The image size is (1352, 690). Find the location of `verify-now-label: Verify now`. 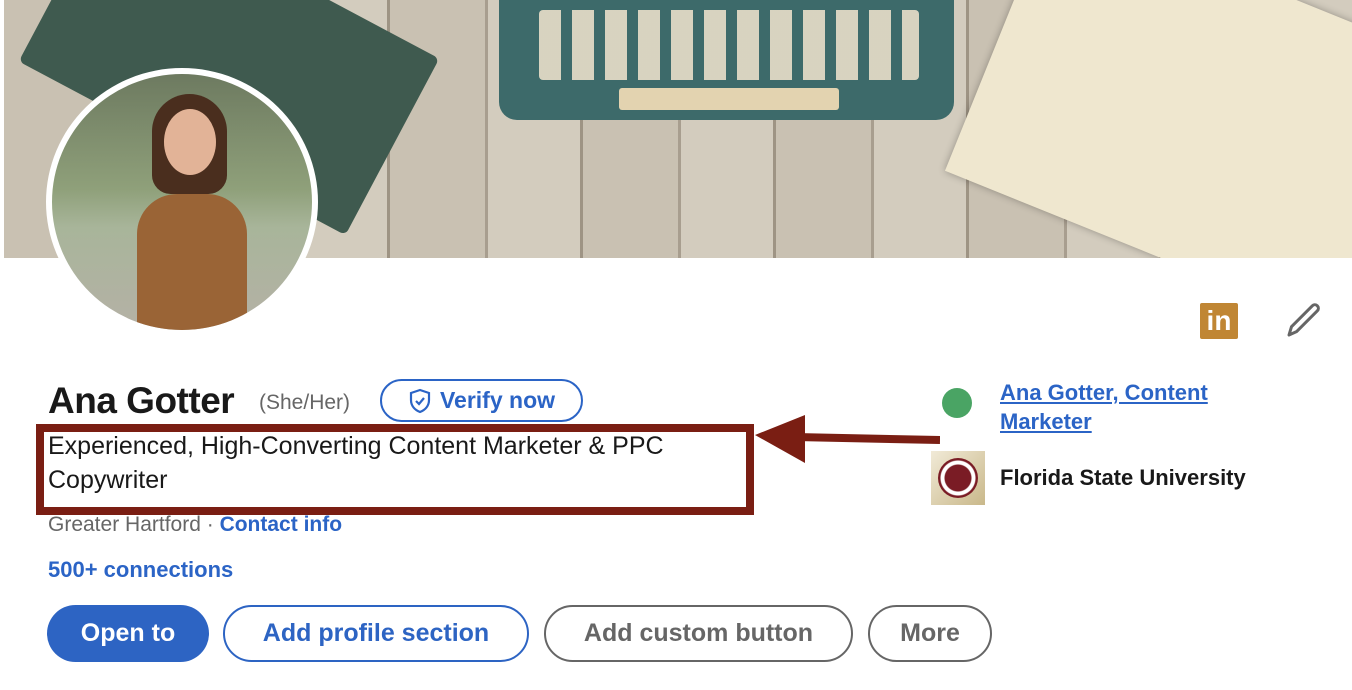

verify-now-label: Verify now is located at coordinates (497, 400).